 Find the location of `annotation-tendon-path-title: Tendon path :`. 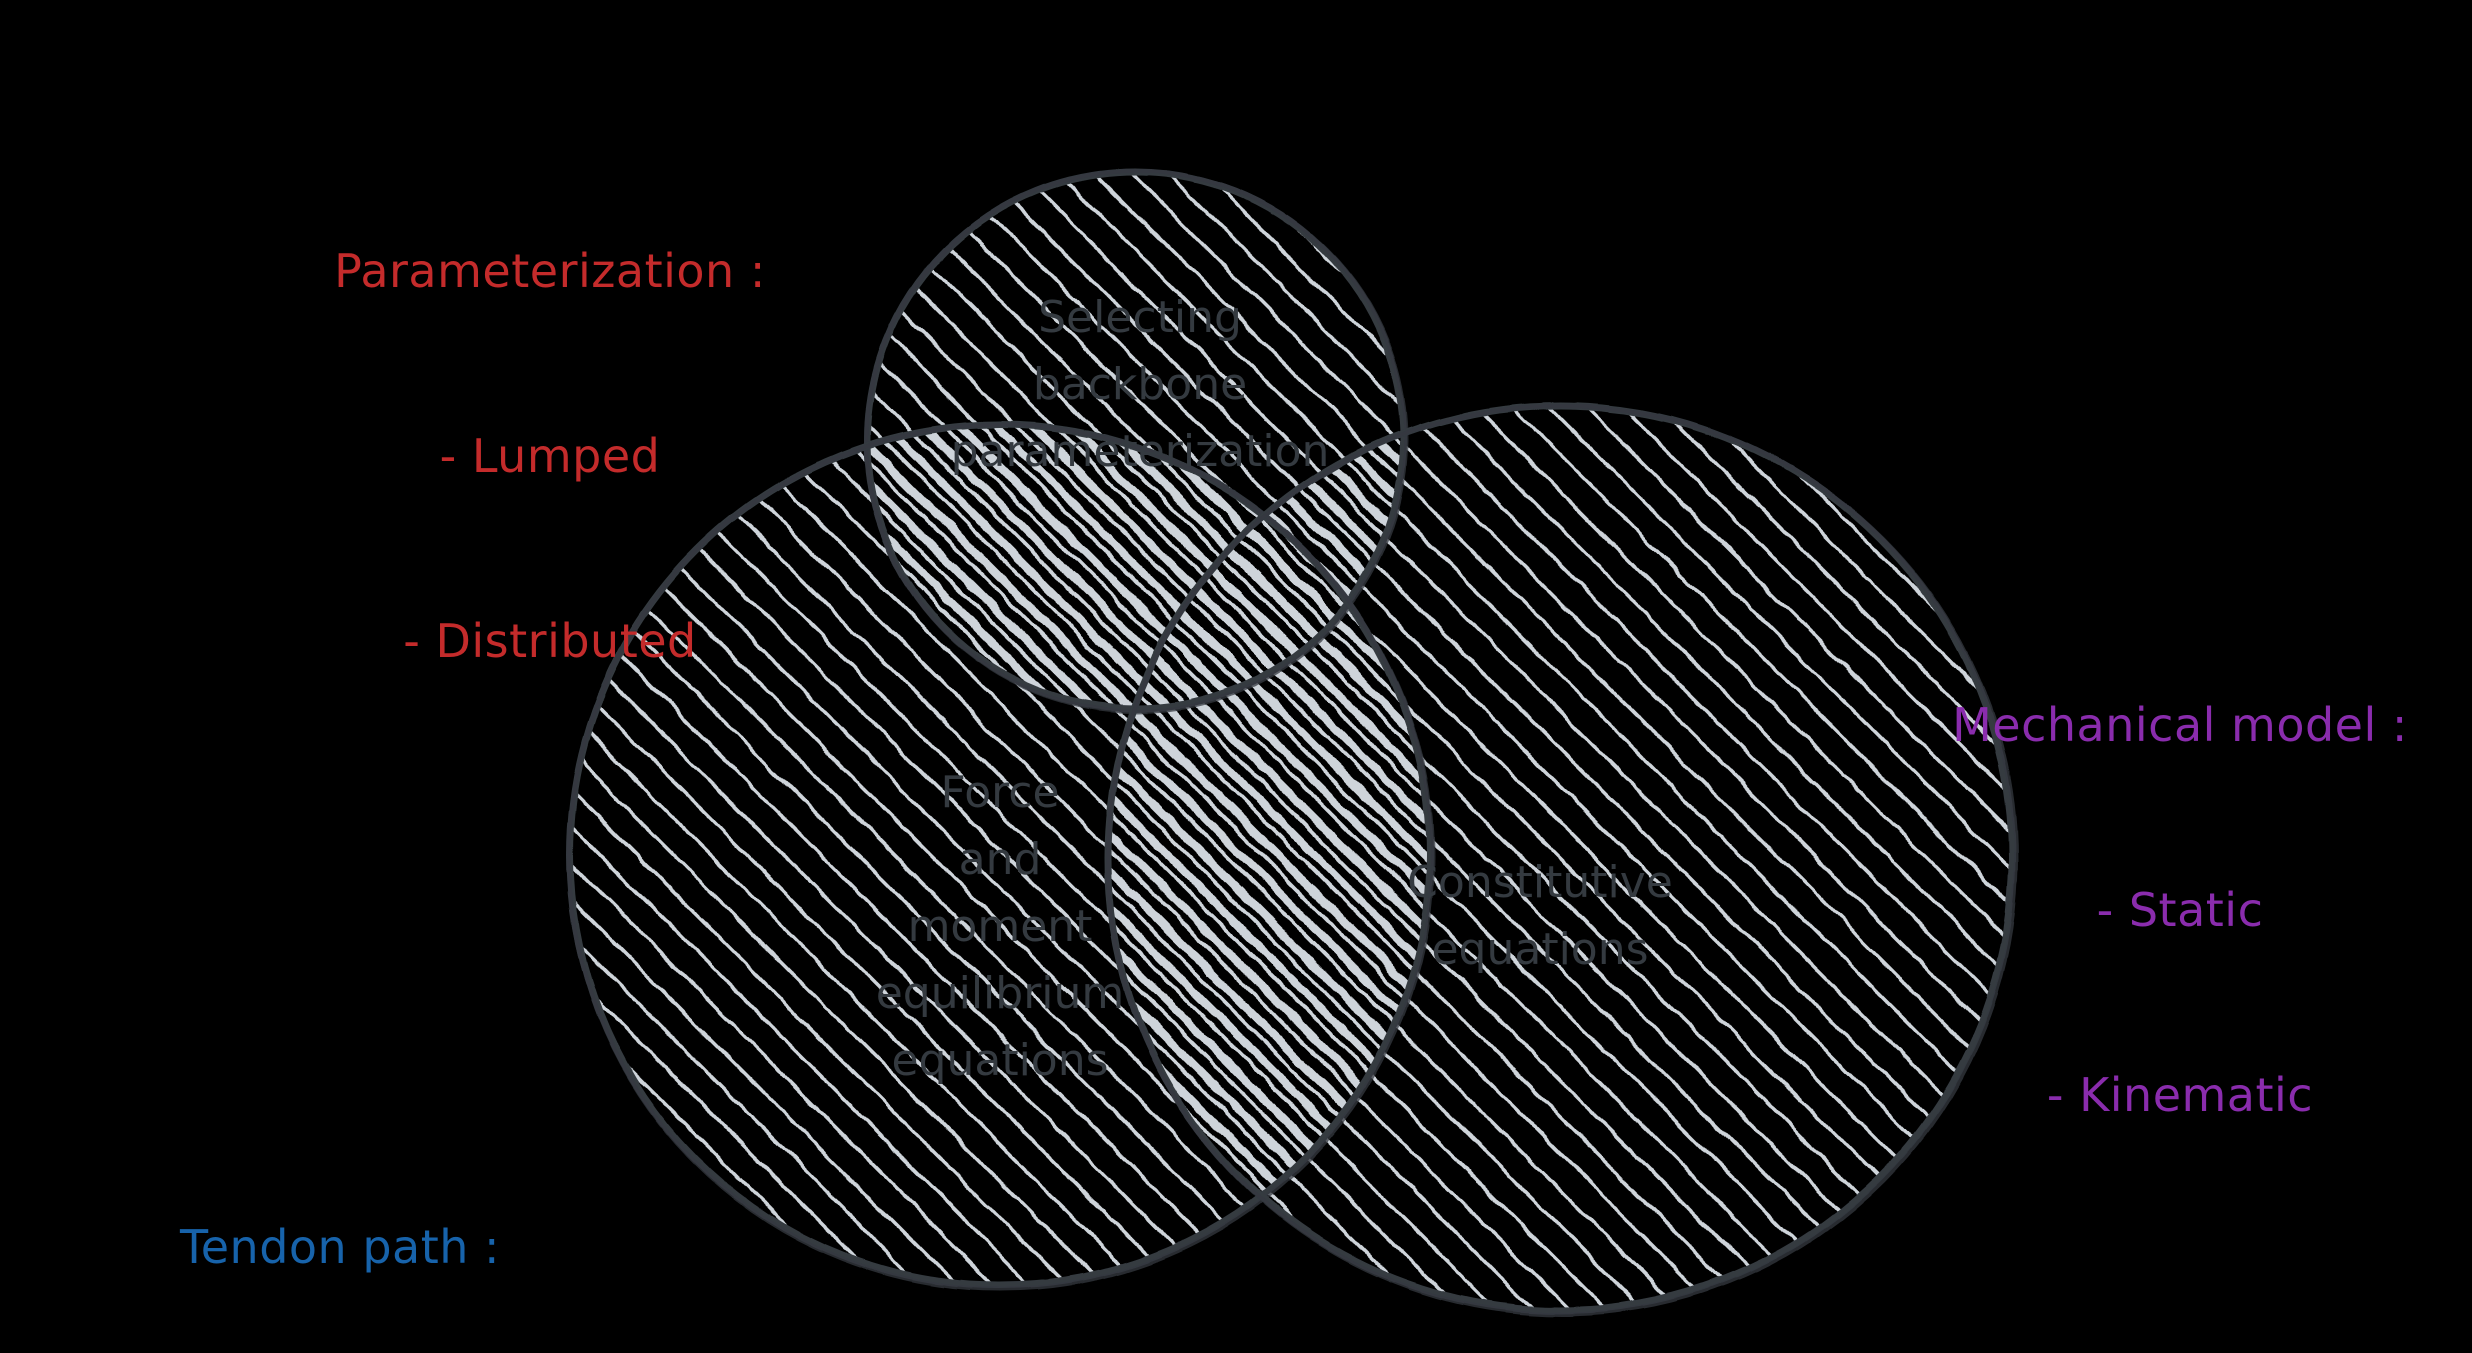

annotation-tendon-path-title: Tendon path : is located at coordinates (340, 1247).